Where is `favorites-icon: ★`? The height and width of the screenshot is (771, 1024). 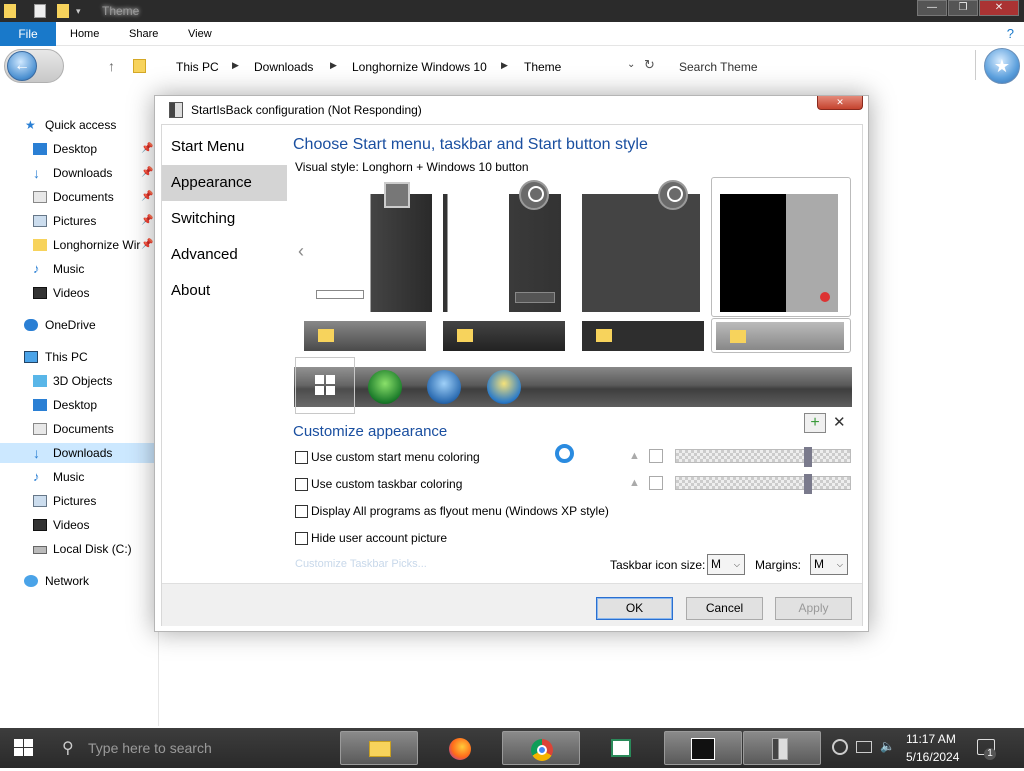
favorites-icon: ★ is located at coordinates (1002, 66).